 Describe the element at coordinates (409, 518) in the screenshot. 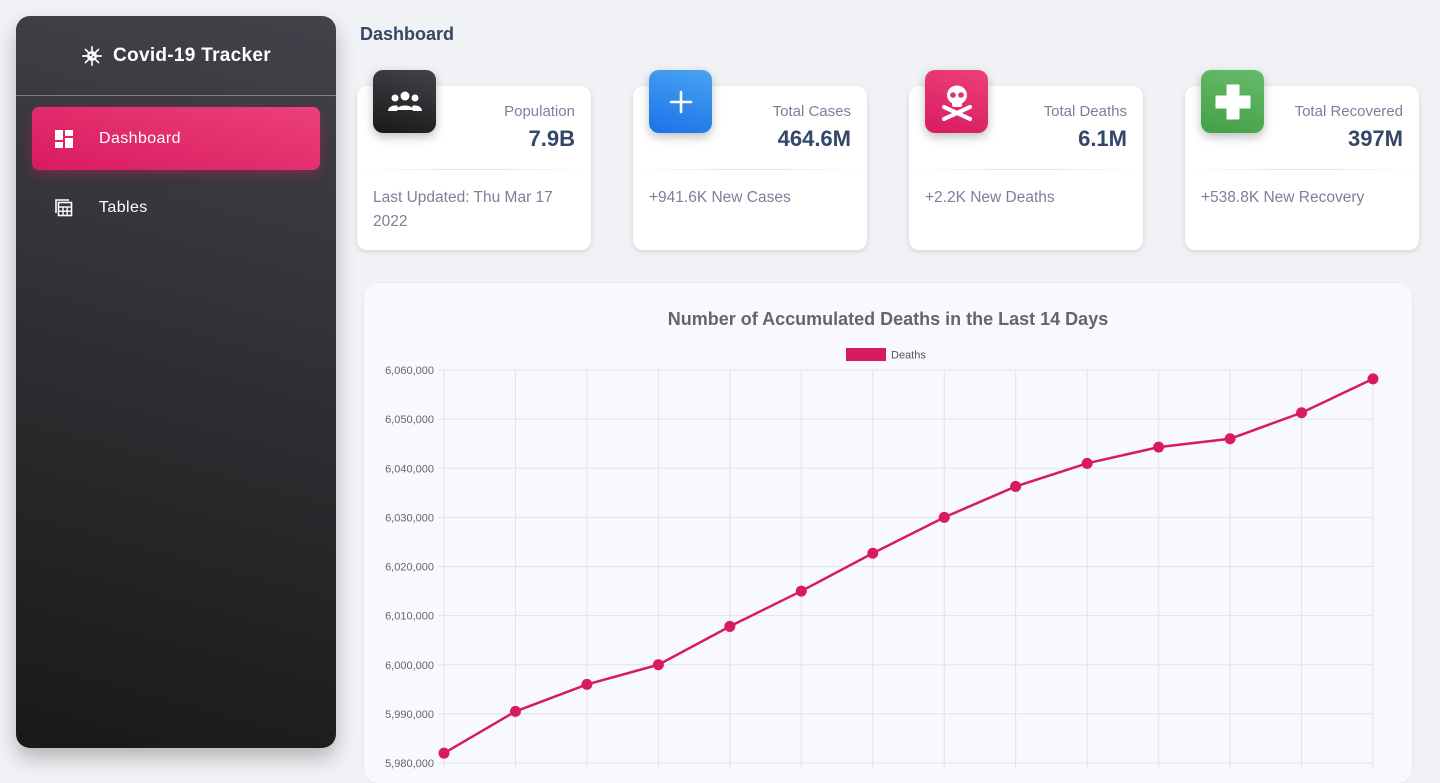

I see `y-tick-label: 6,030,000` at that location.